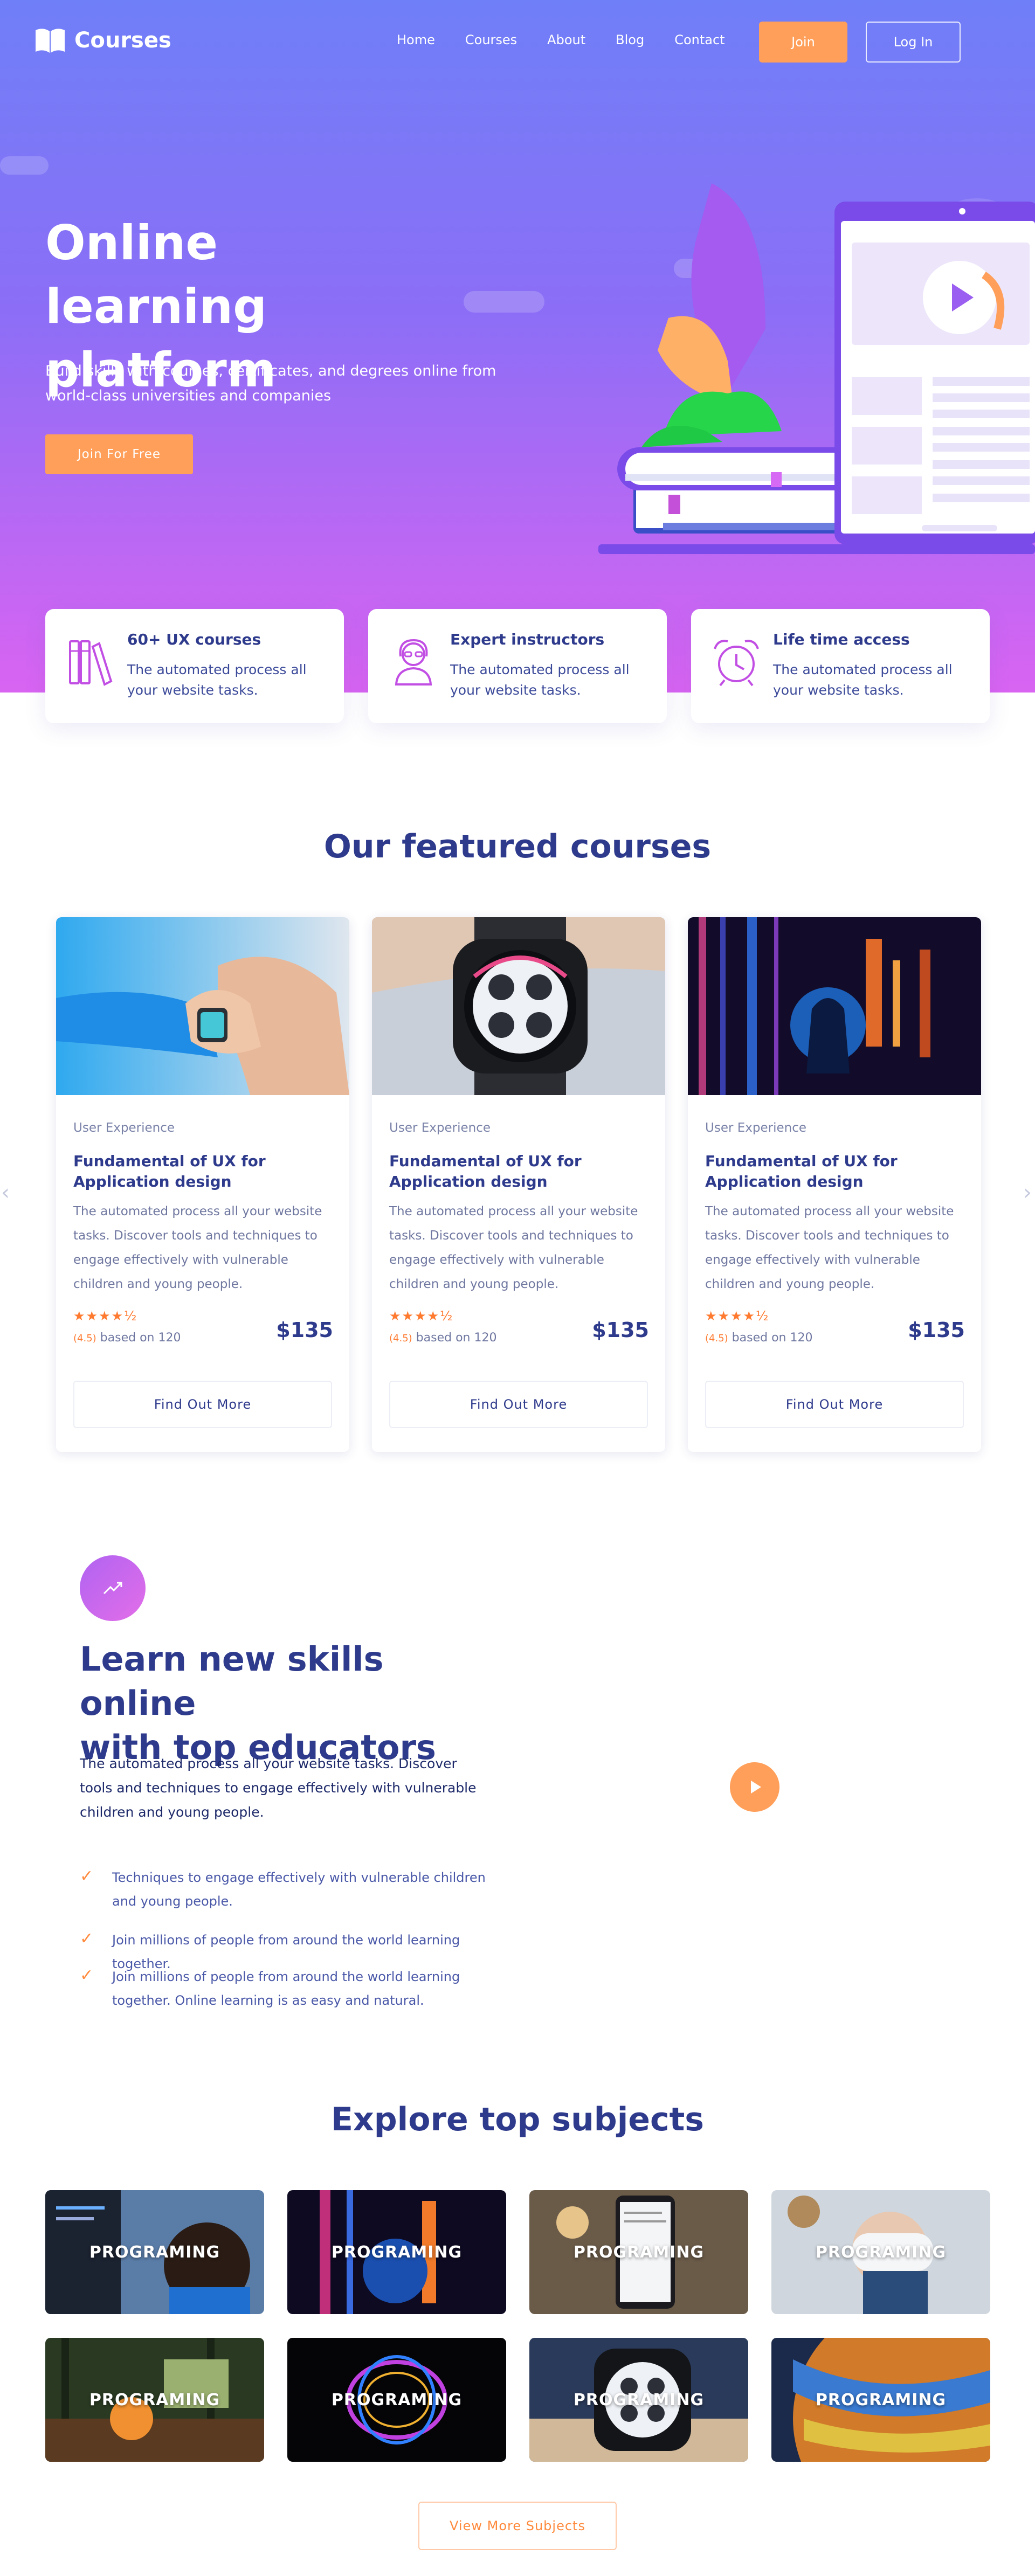 This screenshot has width=1035, height=2576. Describe the element at coordinates (416, 40) in the screenshot. I see `nav-link-home: Home` at that location.